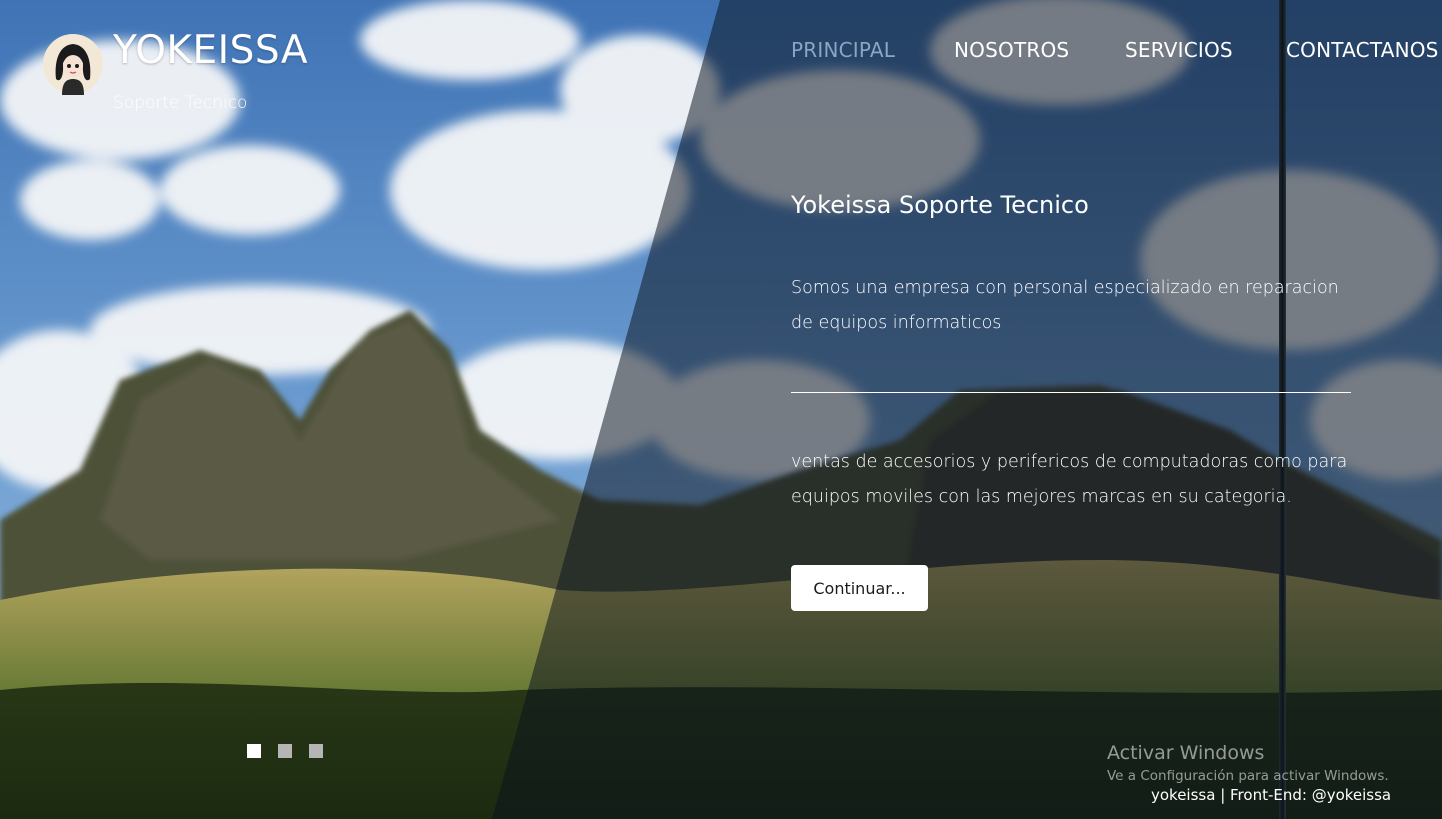 The image size is (1442, 819). What do you see at coordinates (1011, 50) in the screenshot?
I see `nav-link-nosotros: NOSOTROS` at bounding box center [1011, 50].